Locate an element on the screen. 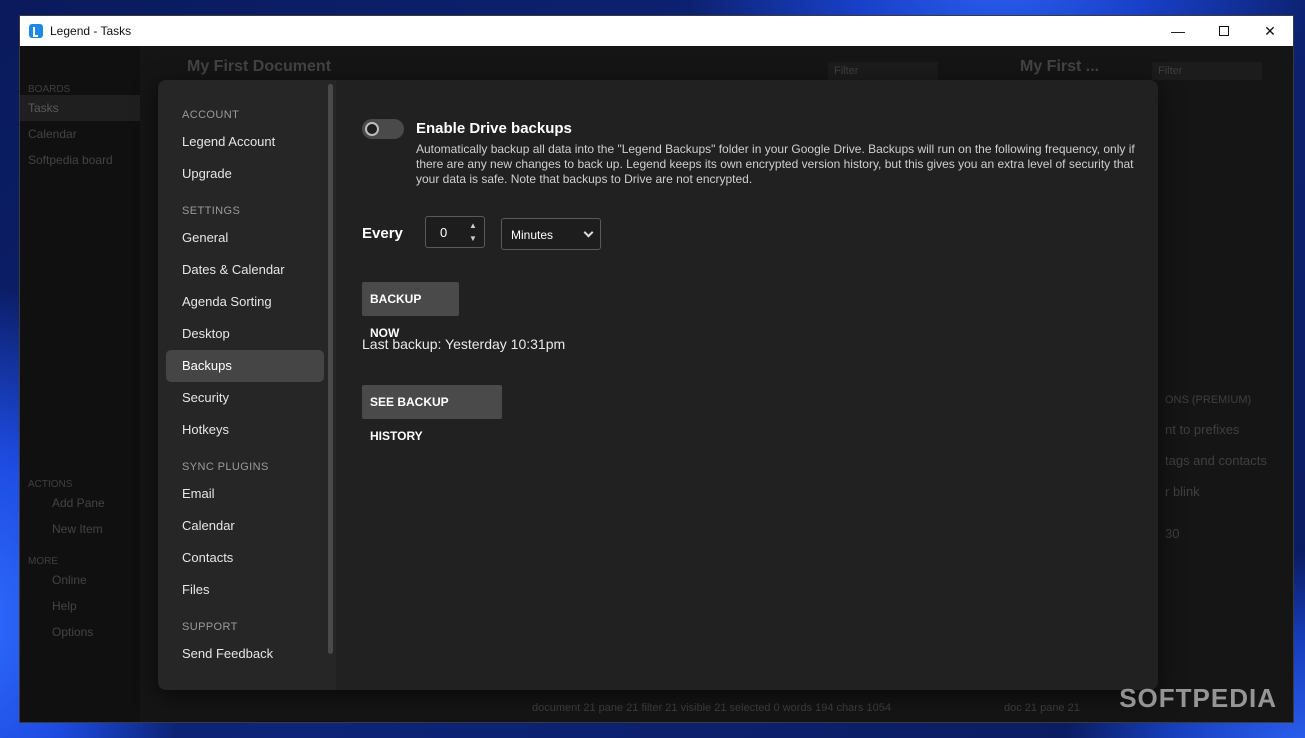 Image resolution: width=1305 pixels, height=738 pixels. nav-item-send-feedback: Send Feedback is located at coordinates (245, 654).